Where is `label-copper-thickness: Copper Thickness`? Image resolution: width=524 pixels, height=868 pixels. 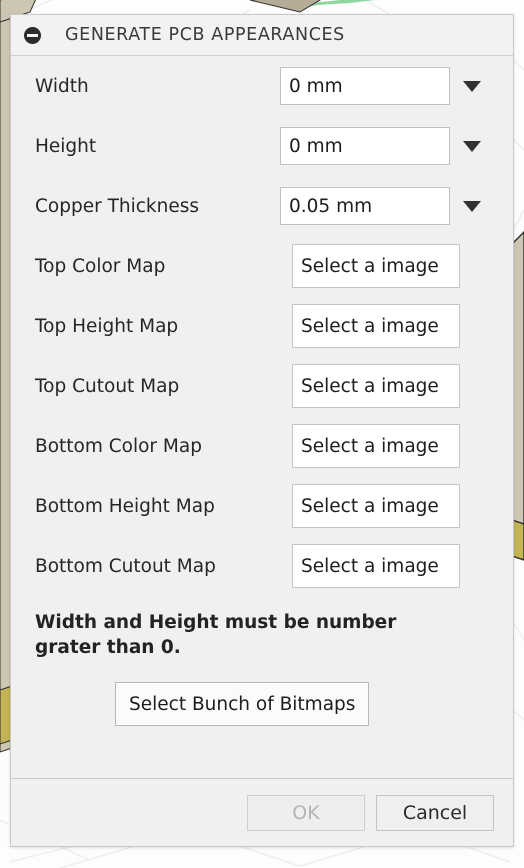 label-copper-thickness: Copper Thickness is located at coordinates (117, 206).